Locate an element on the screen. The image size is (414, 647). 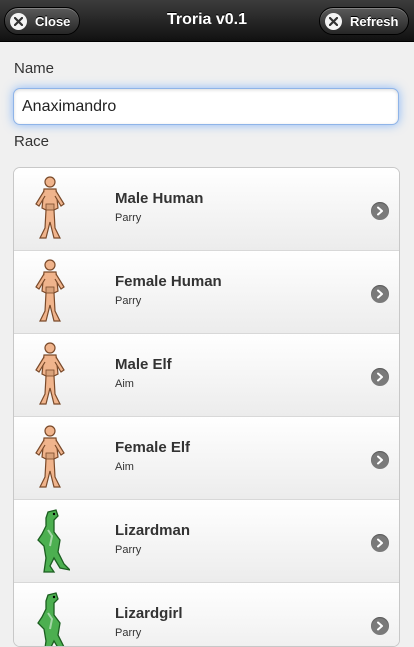
race-name: Lizardman is located at coordinates (153, 530).